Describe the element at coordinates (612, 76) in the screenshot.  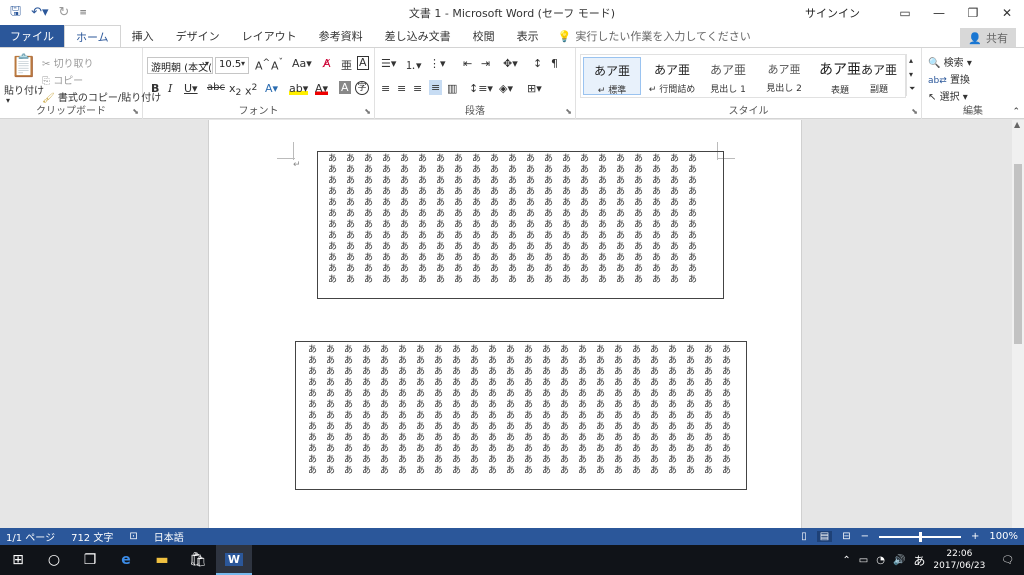
I see `style-normal: あア亜 ↵ 標準` at that location.